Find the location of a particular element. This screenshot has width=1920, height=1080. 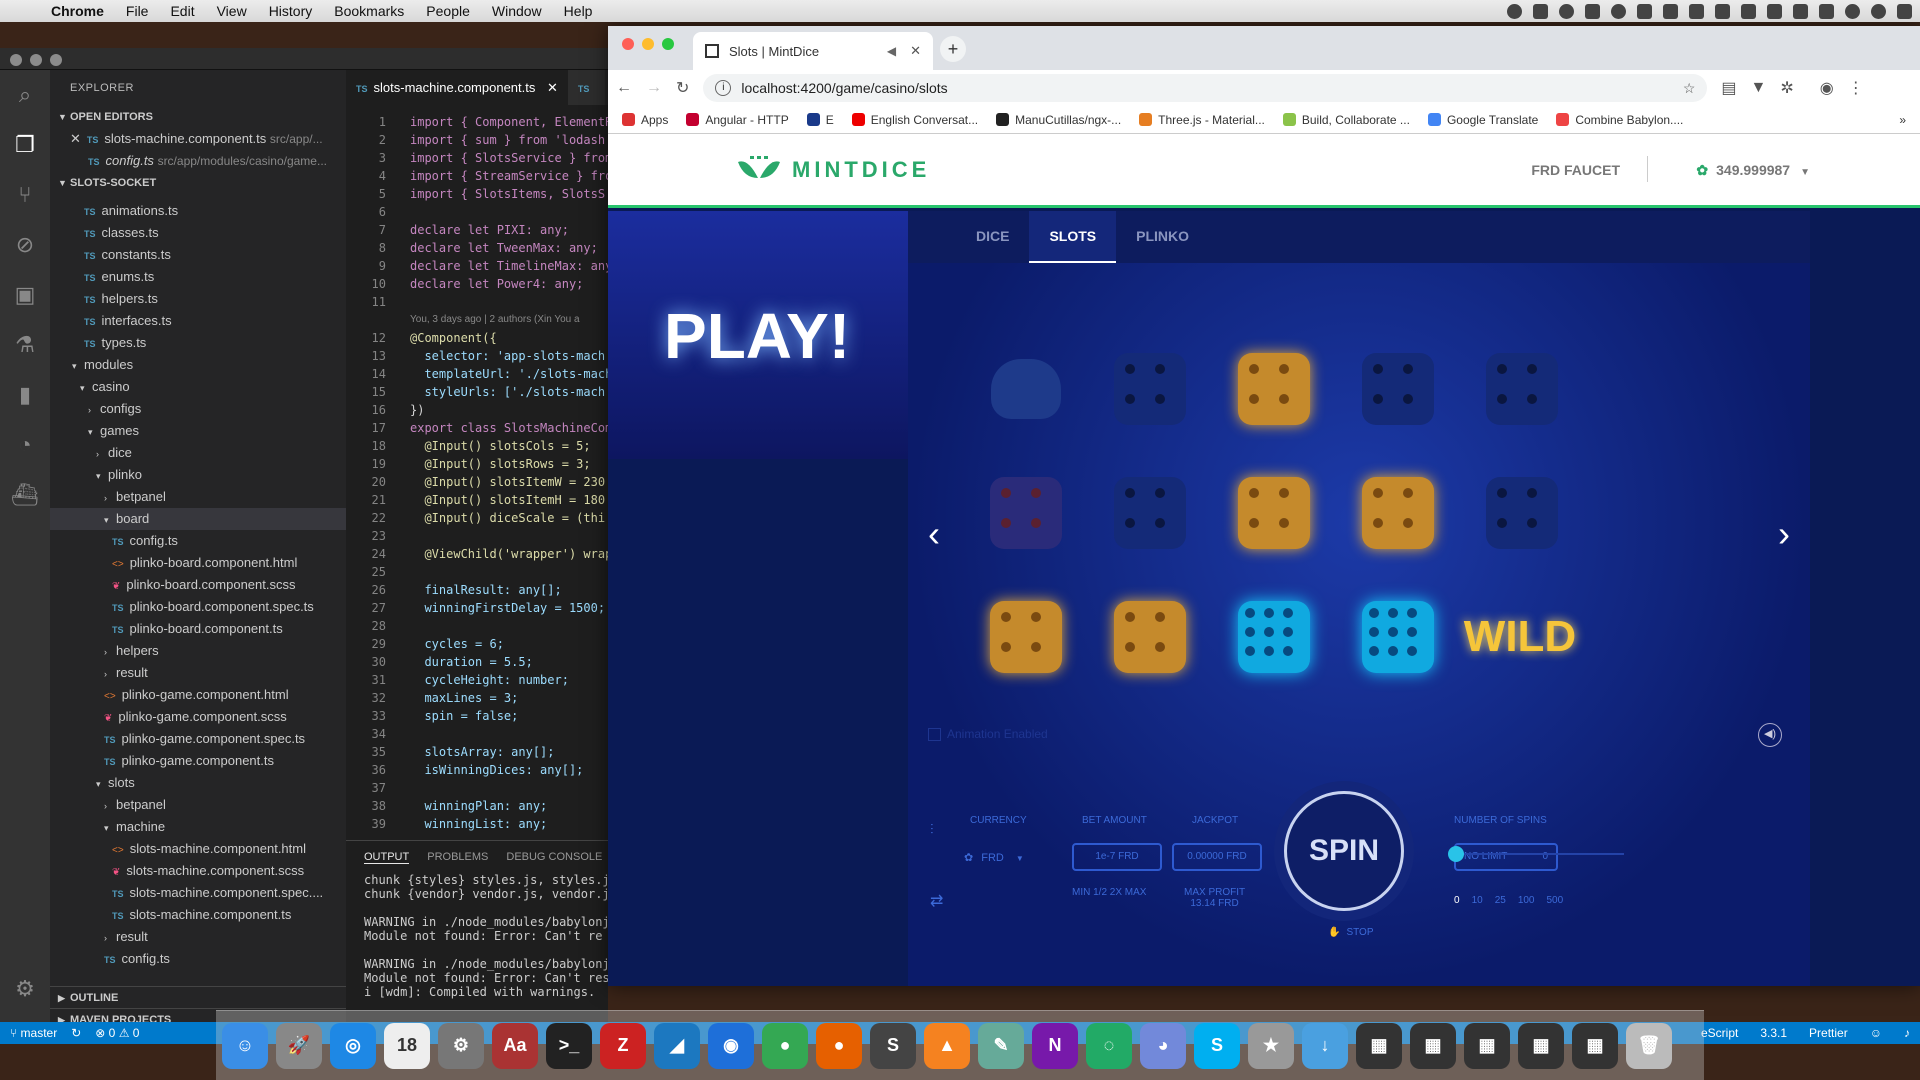

tab-slots: SLOTS is located at coordinates (1073, 237).